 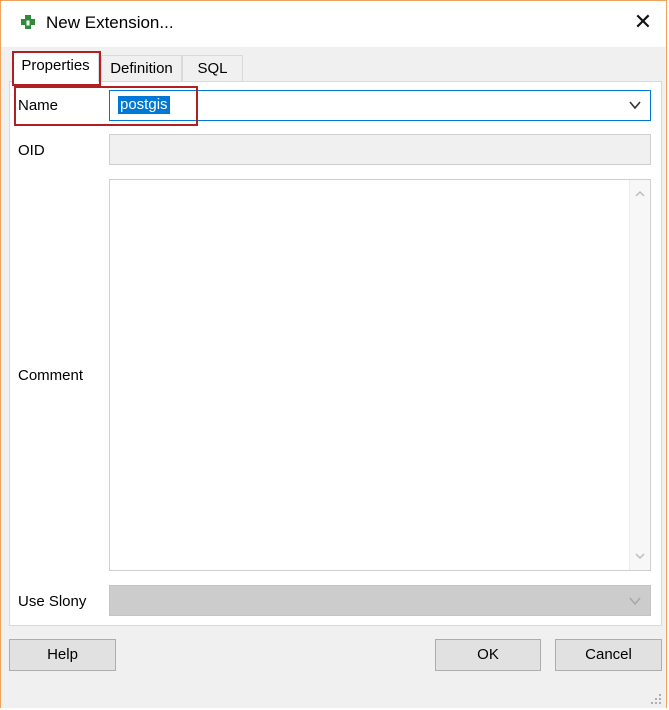 I want to click on properties-tab-highlight, so click(x=56, y=68).